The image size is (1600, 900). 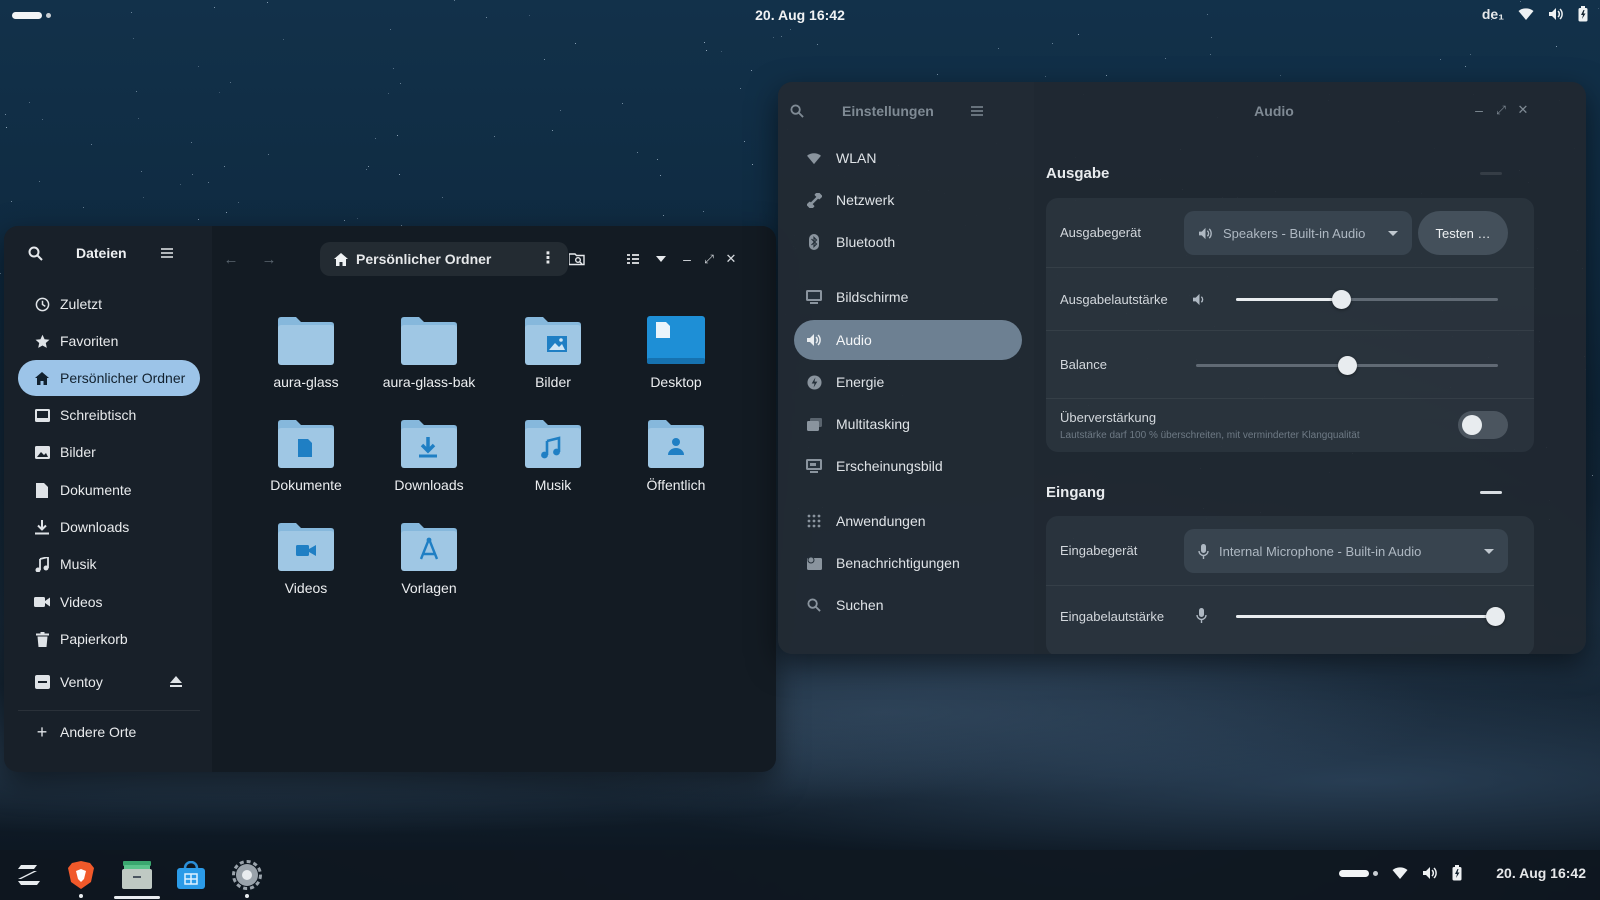 What do you see at coordinates (109, 639) in the screenshot?
I see `sidebar-item-trash: Papierkorb` at bounding box center [109, 639].